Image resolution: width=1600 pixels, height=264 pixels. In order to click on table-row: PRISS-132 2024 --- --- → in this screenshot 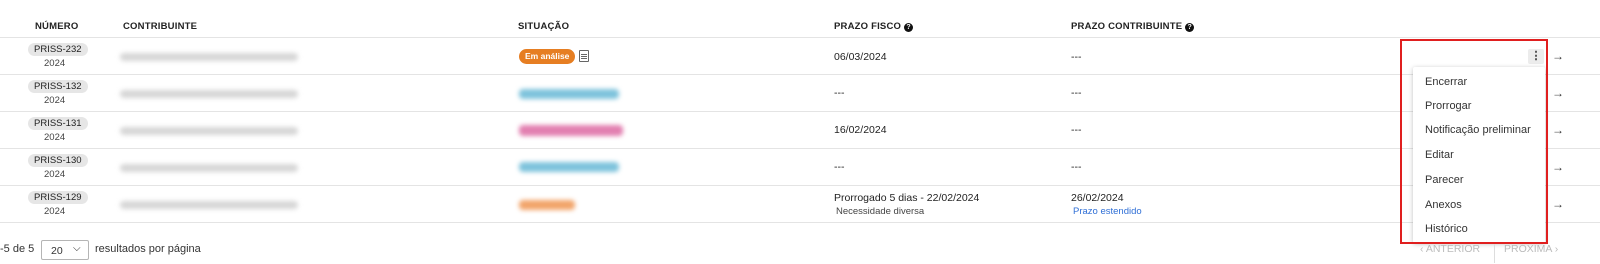, I will do `click(800, 93)`.